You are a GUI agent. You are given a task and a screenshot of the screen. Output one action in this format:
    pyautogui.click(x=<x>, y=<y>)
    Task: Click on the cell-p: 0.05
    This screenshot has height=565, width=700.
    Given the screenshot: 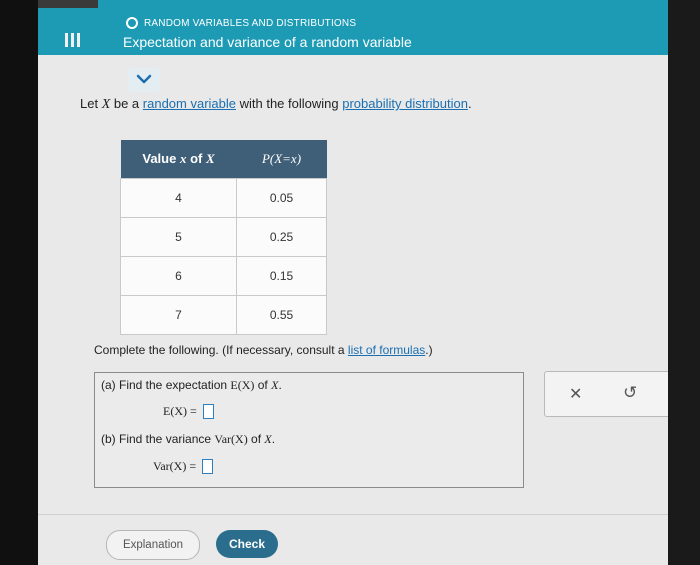 What is the action you would take?
    pyautogui.click(x=281, y=198)
    